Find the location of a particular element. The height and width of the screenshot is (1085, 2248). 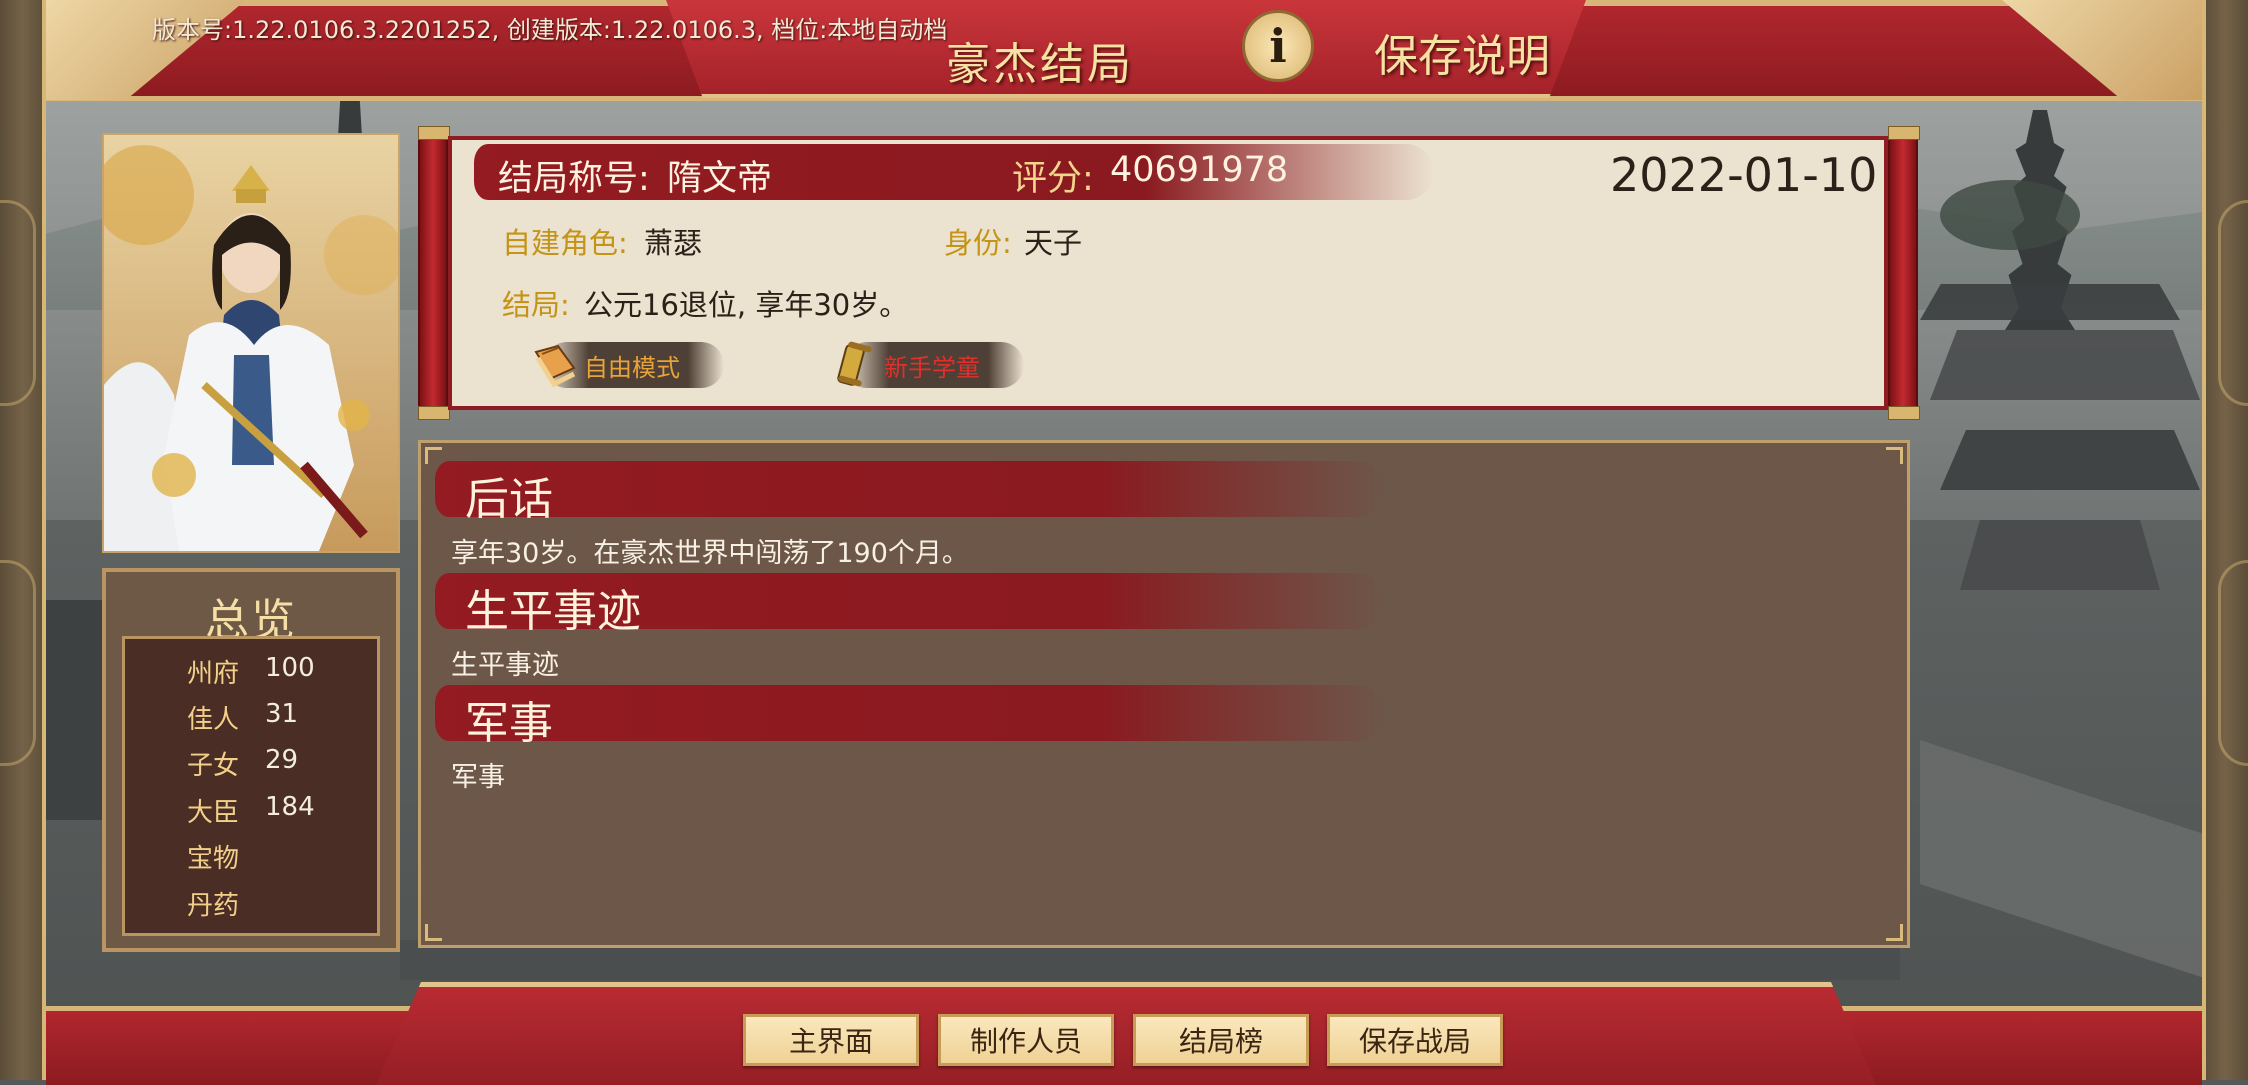

identity-value: 天子 is located at coordinates (1053, 243).